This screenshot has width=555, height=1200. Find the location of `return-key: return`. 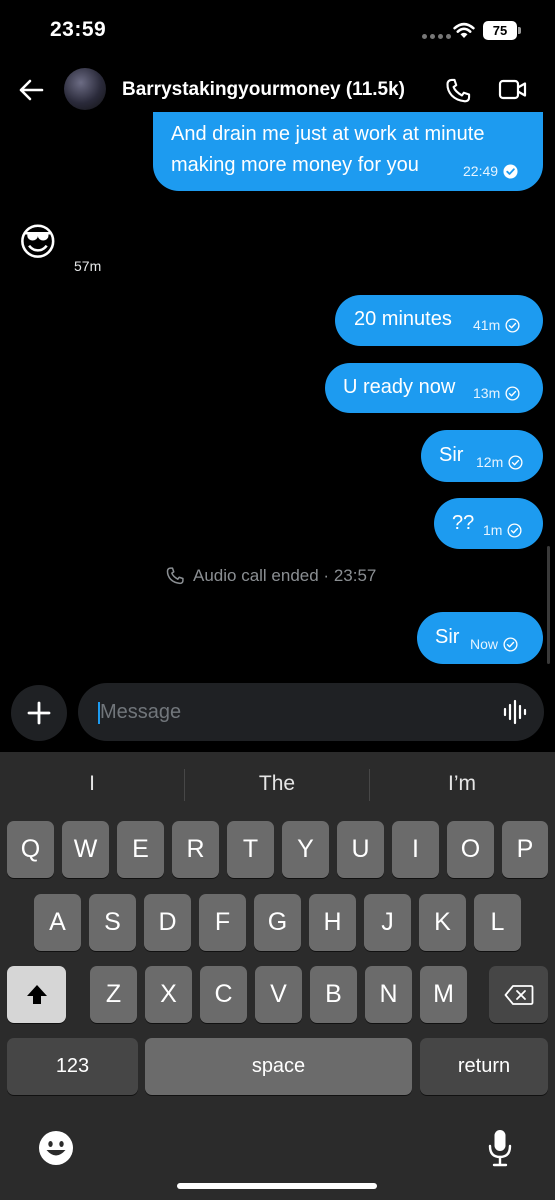

return-key: return is located at coordinates (484, 1066).